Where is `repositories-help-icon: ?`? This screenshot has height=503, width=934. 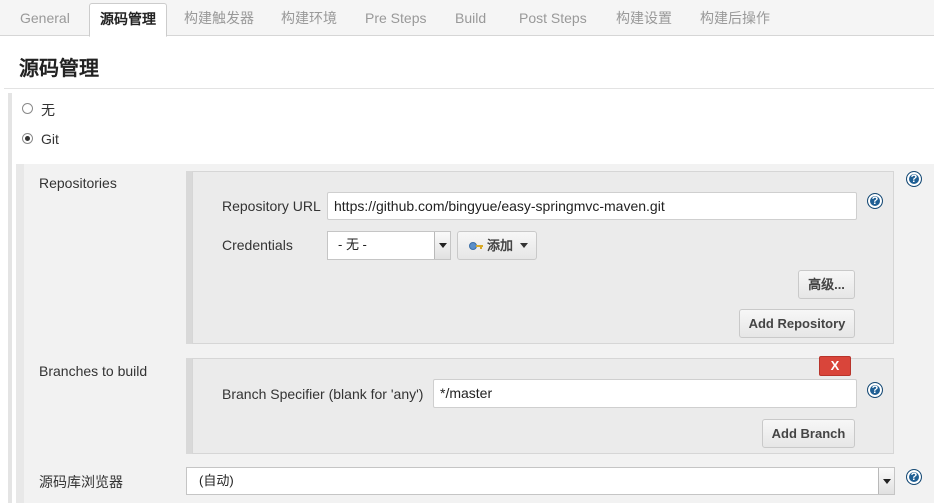
repositories-help-icon: ? is located at coordinates (914, 179).